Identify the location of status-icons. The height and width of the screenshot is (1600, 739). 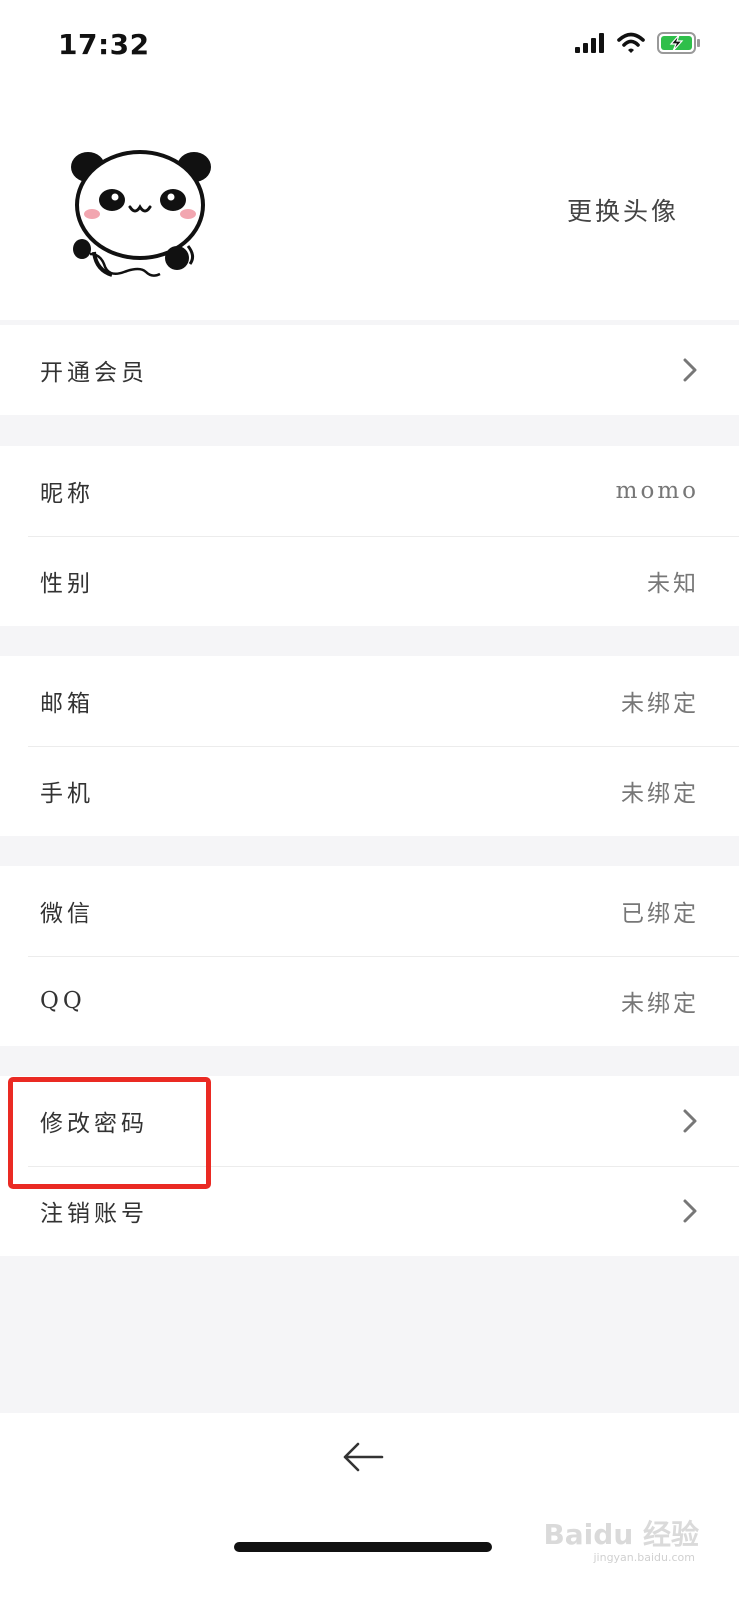
(638, 43).